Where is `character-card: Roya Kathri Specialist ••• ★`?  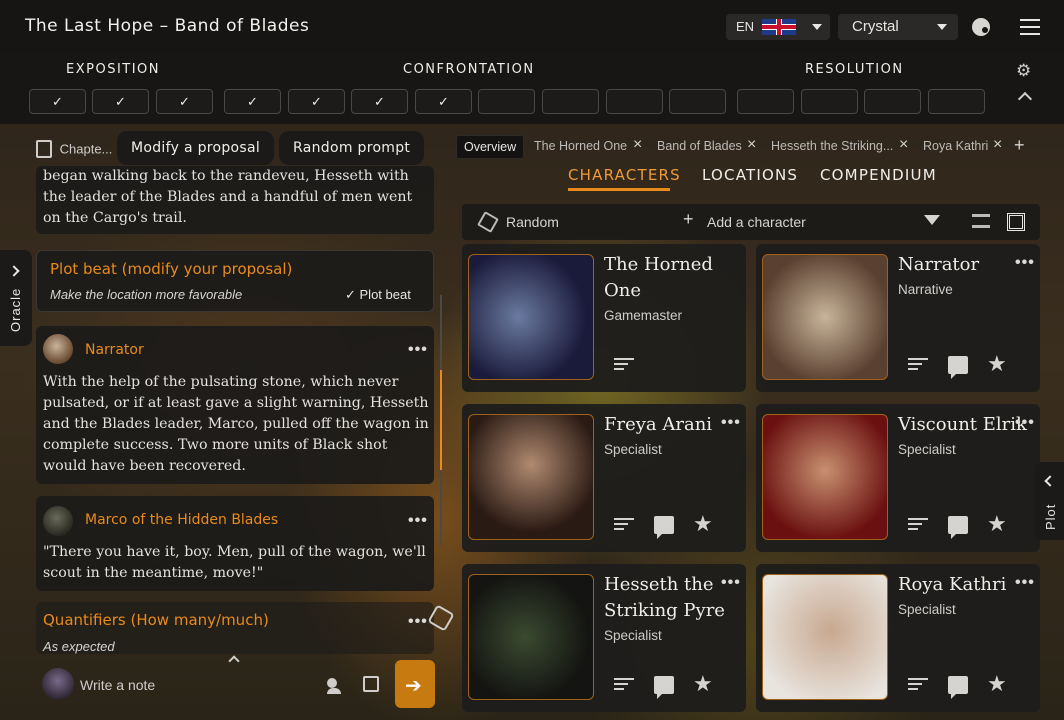
character-card: Roya Kathri Specialist ••• ★ is located at coordinates (898, 638).